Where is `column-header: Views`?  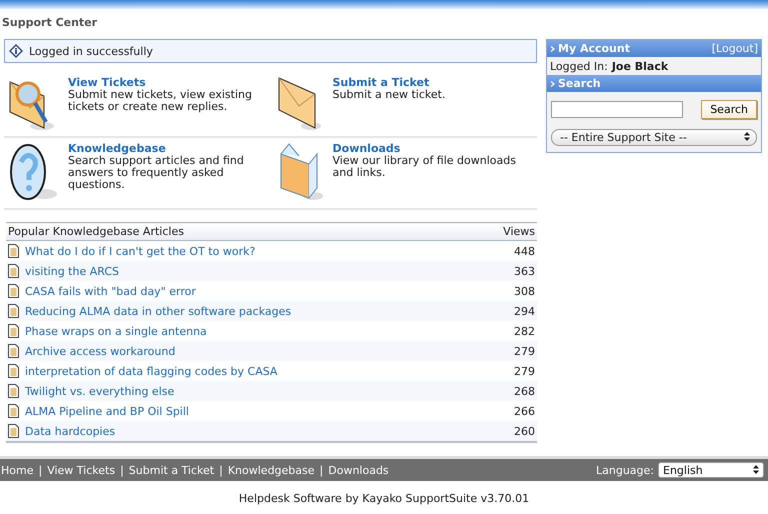
column-header: Views is located at coordinates (507, 231).